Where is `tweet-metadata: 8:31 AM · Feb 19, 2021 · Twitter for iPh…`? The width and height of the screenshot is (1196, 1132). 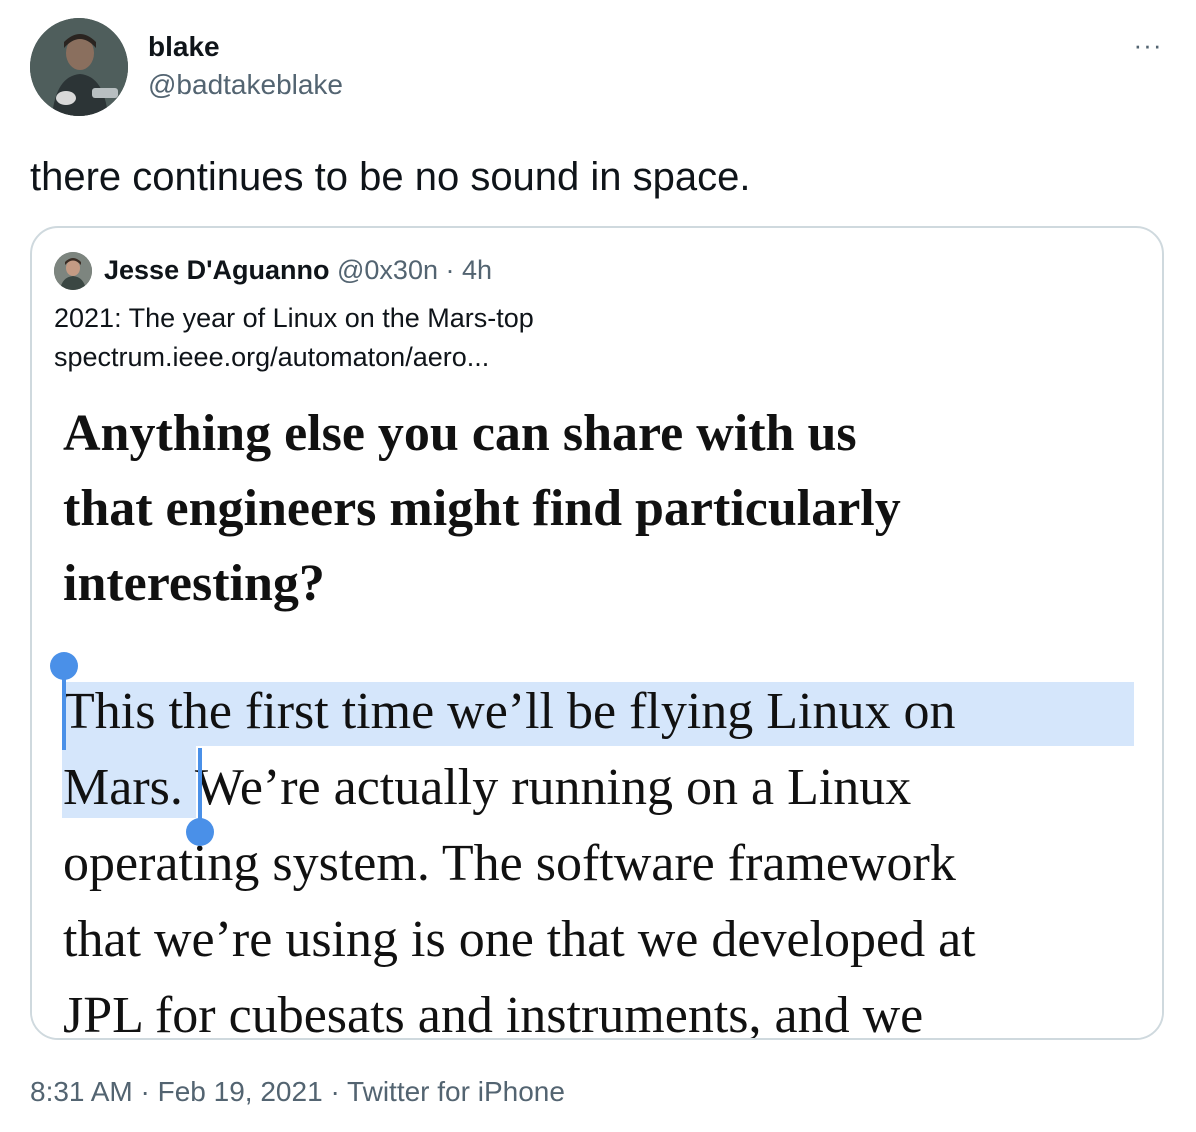 tweet-metadata: 8:31 AM · Feb 19, 2021 · Twitter for iPh… is located at coordinates (297, 1092).